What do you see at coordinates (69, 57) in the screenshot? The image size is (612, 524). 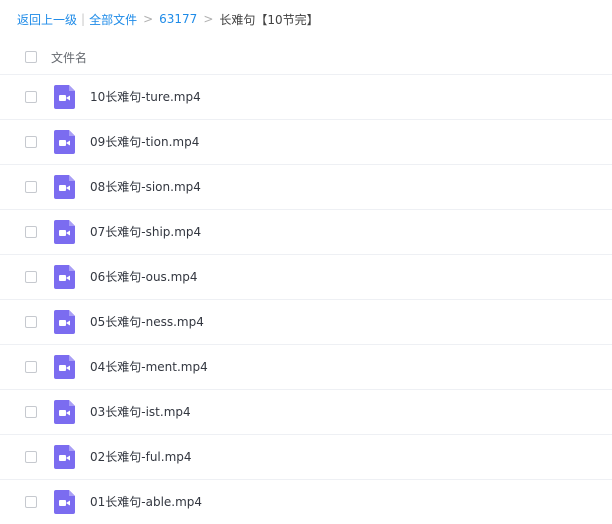 I see `filename-column-header: 文件名` at bounding box center [69, 57].